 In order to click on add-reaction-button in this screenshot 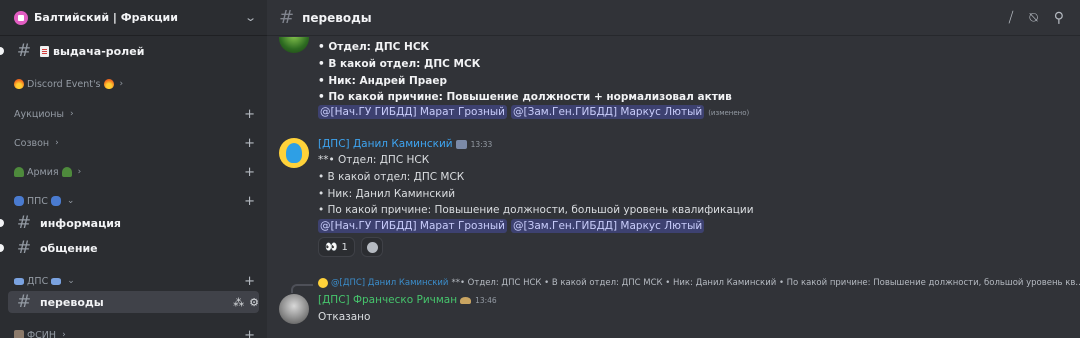, I will do `click(372, 247)`.